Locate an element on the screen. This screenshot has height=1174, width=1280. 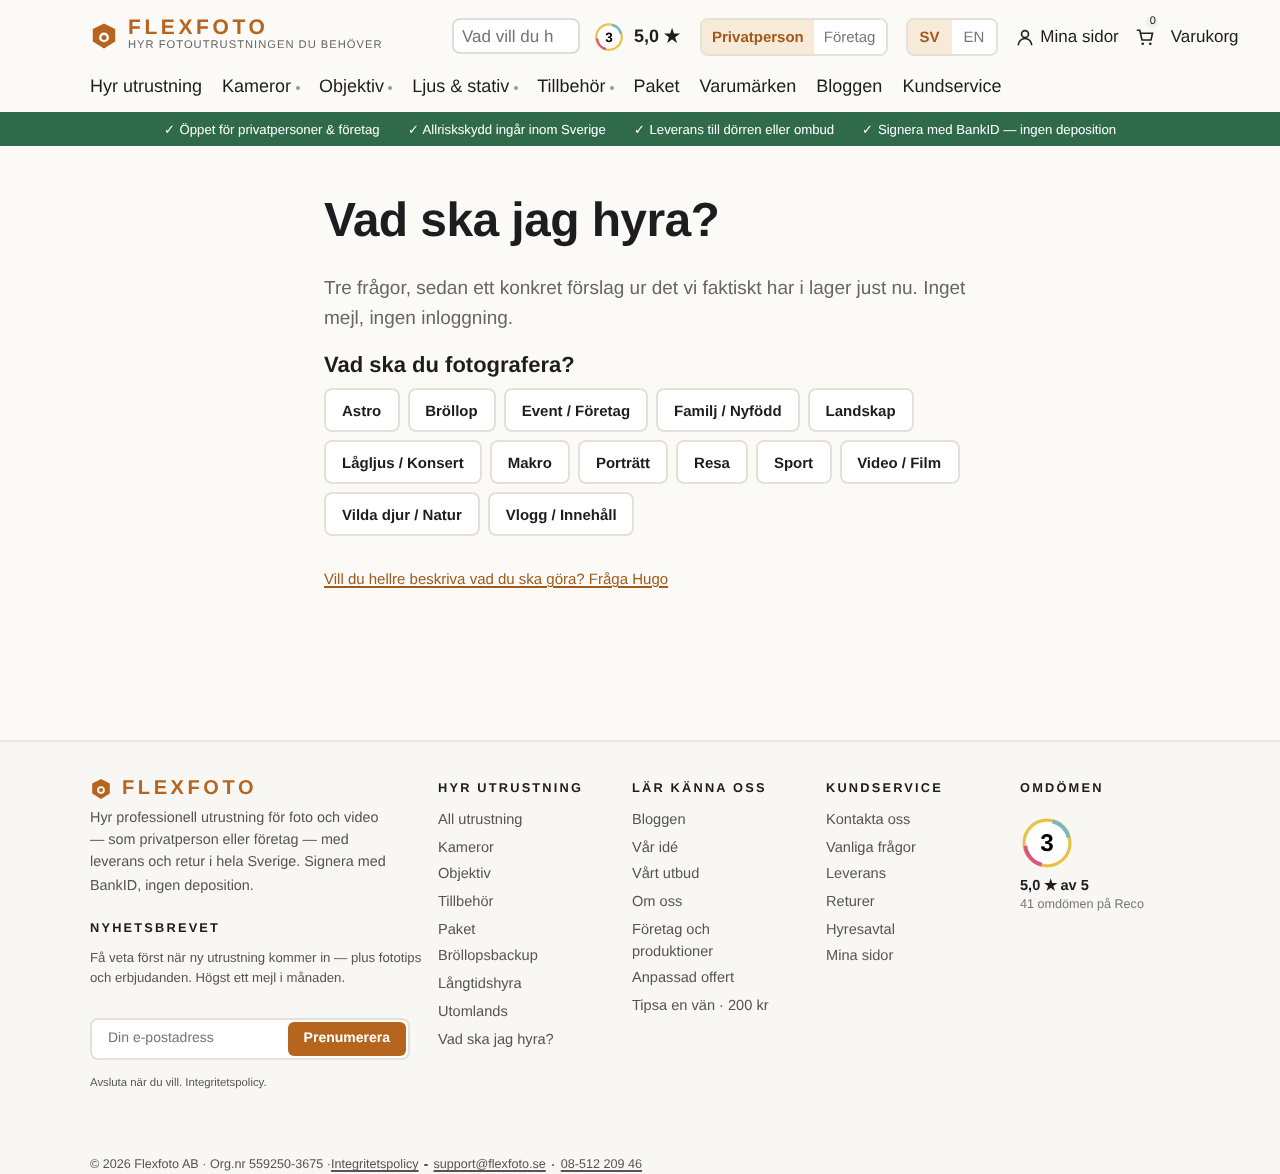
search-field: Vad vill du h is located at coordinates (516, 36).